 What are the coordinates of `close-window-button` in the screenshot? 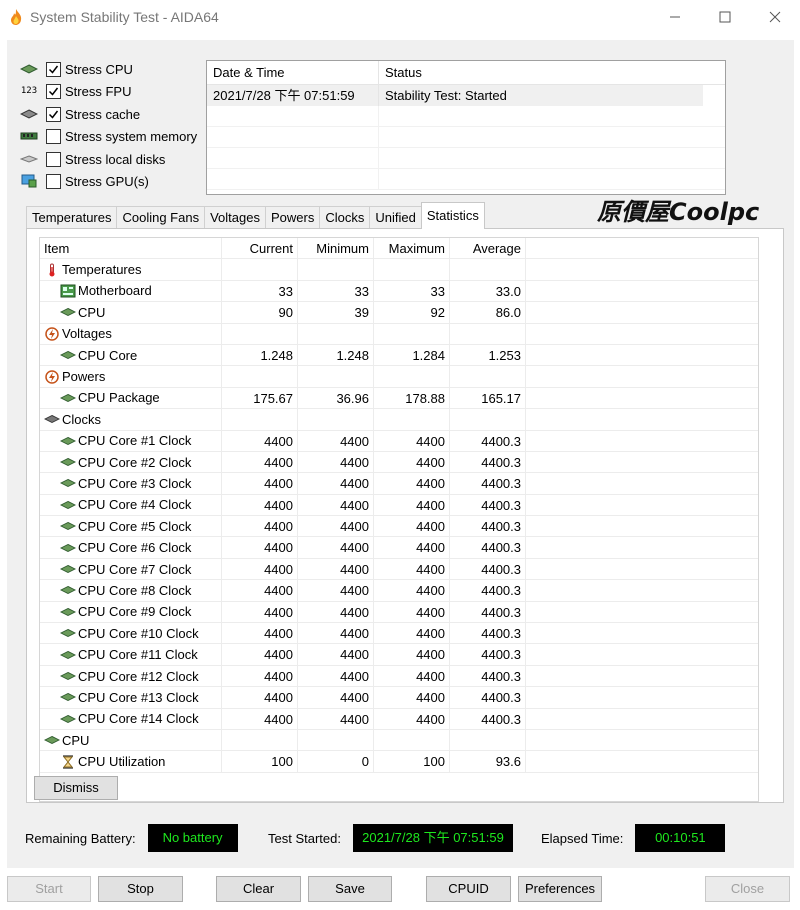 It's located at (775, 16).